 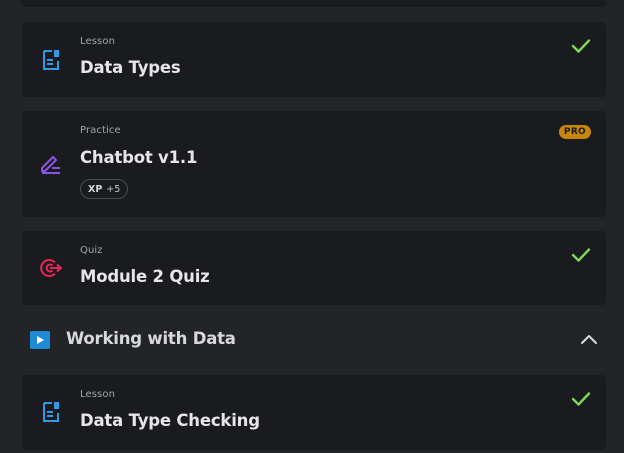 What do you see at coordinates (95, 189) in the screenshot?
I see `xp-label: XP` at bounding box center [95, 189].